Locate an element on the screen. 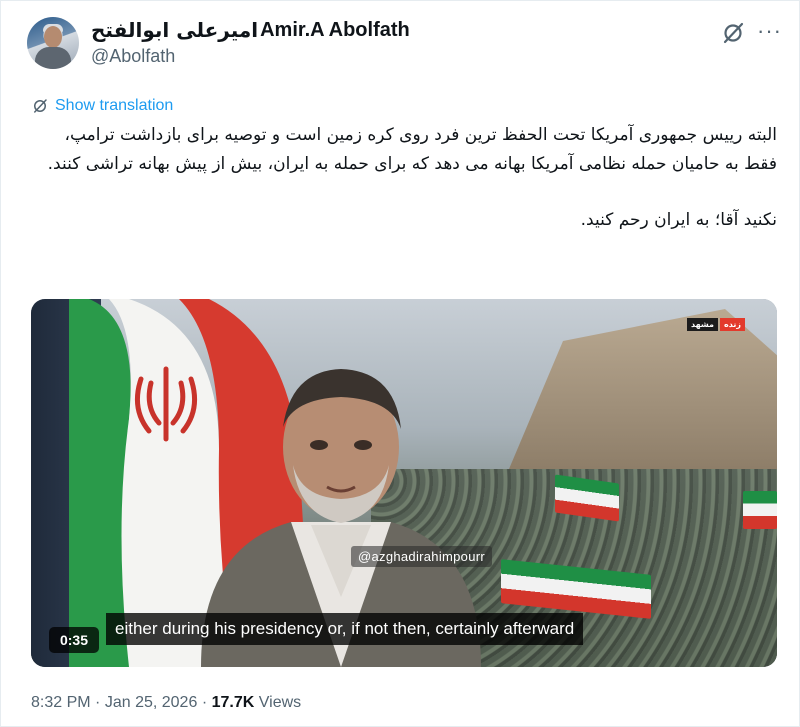 This screenshot has width=800, height=727. video-watermark: @azghadirahimpourr is located at coordinates (421, 556).